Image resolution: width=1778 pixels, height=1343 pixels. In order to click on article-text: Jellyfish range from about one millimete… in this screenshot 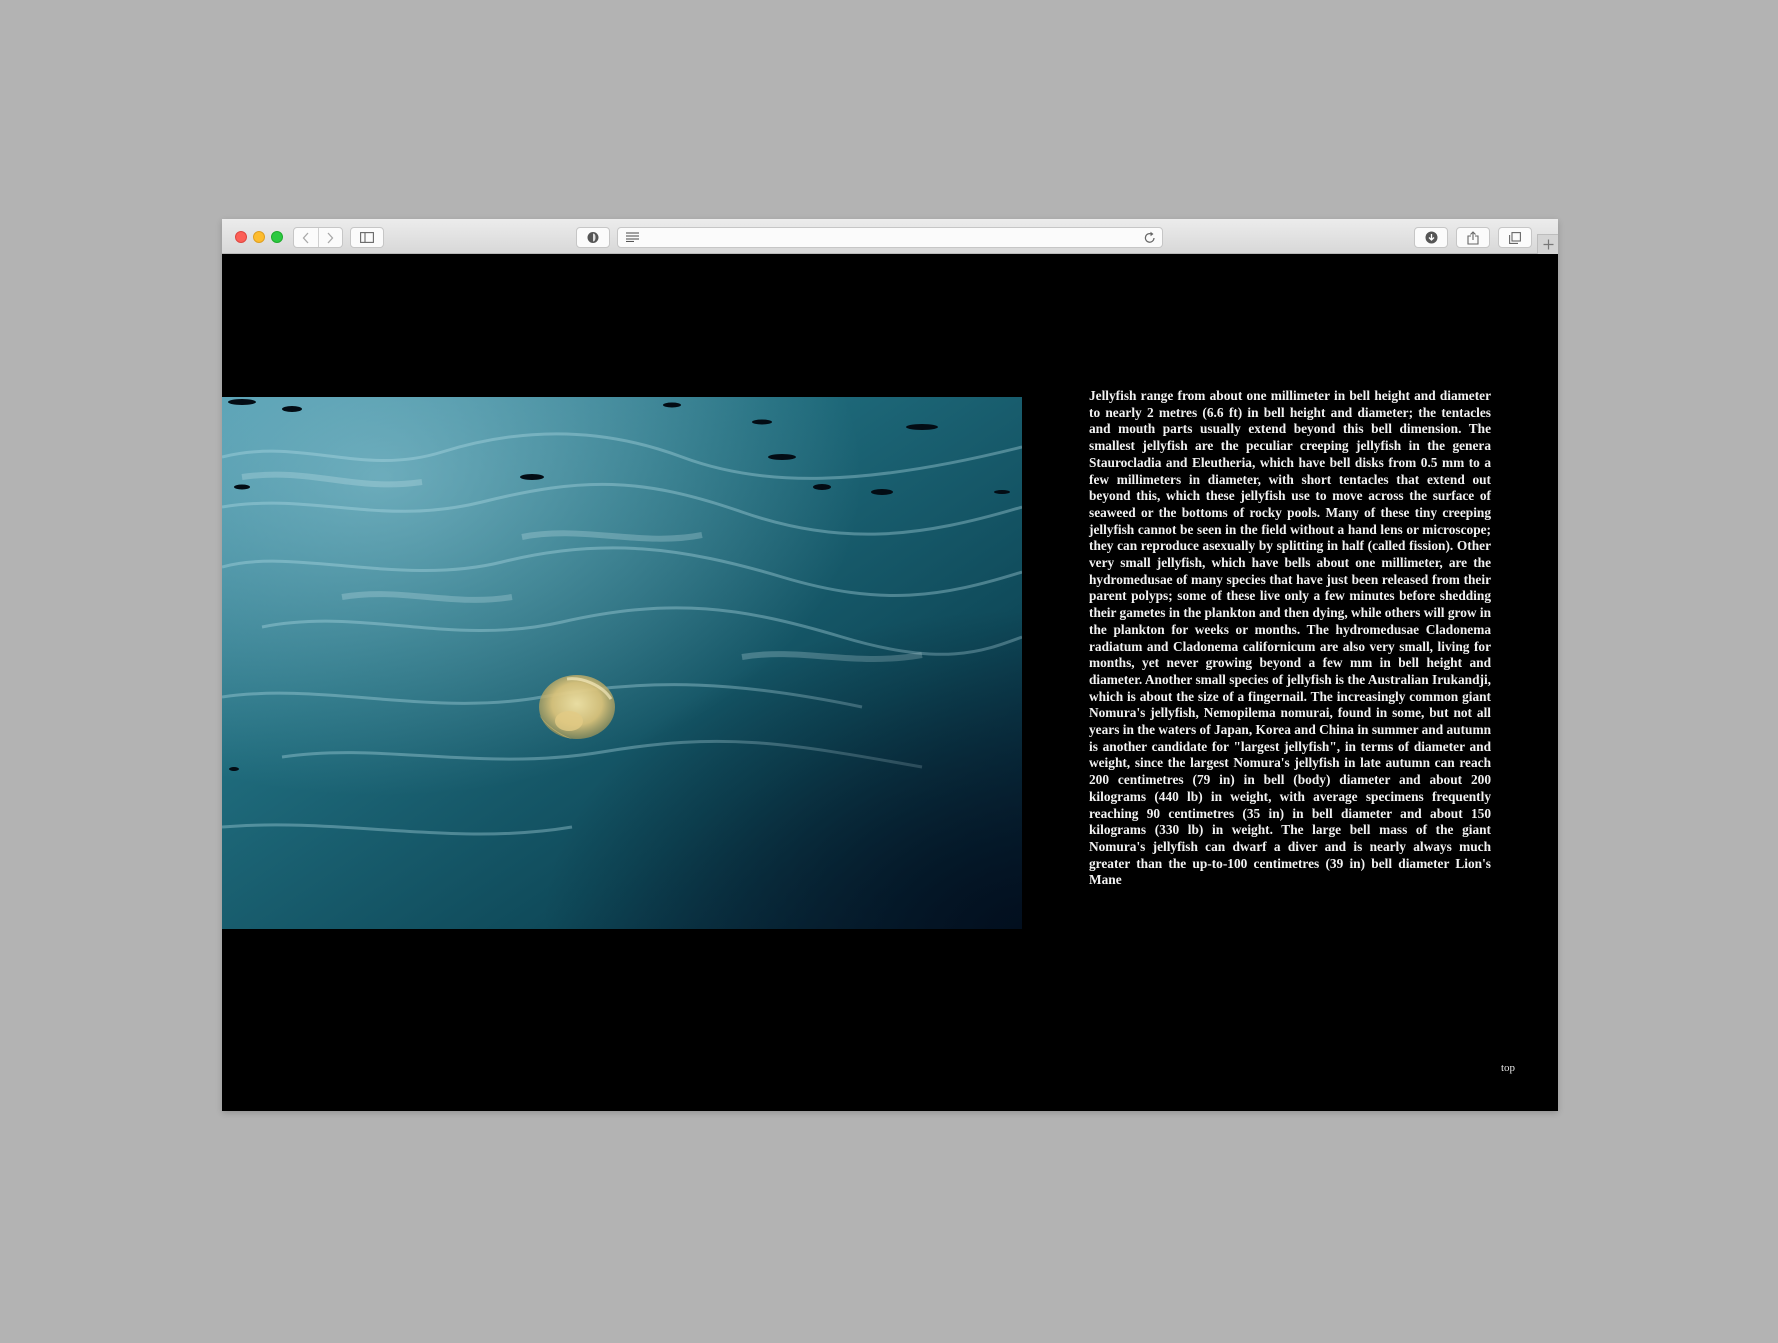, I will do `click(1290, 638)`.